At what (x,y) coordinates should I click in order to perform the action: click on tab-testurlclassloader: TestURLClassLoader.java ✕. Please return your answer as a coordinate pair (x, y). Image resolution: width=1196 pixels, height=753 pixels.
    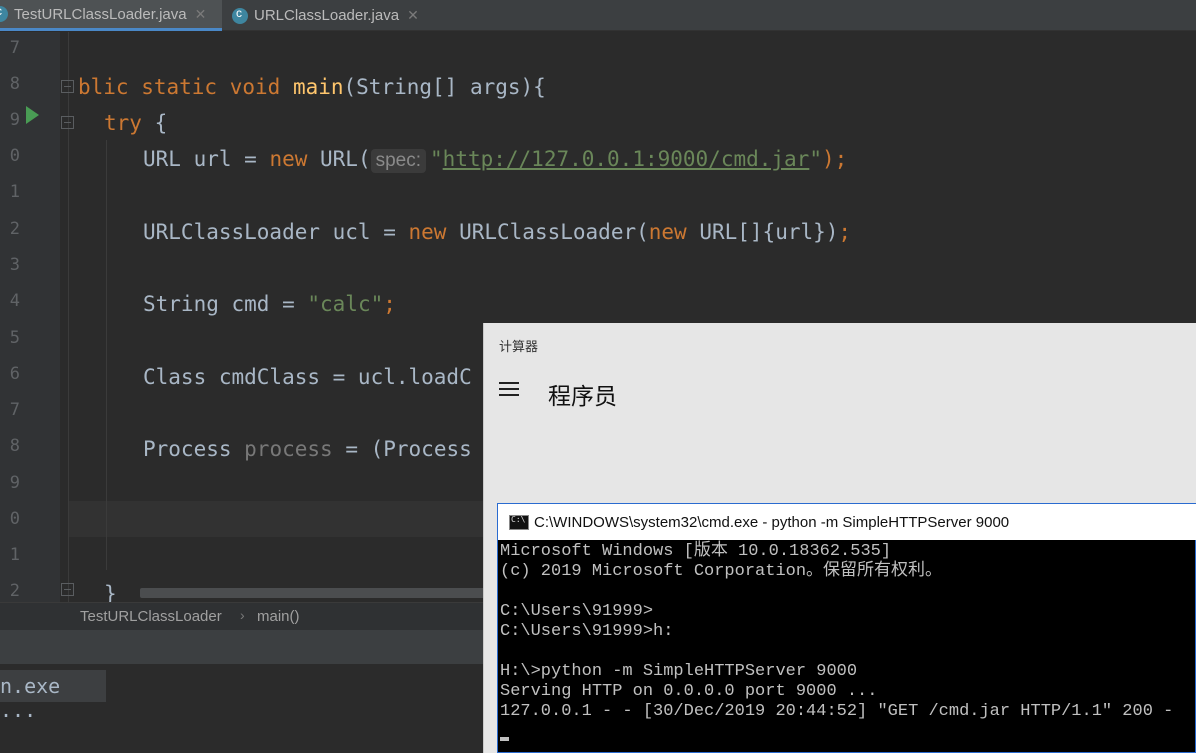
    Looking at the image, I should click on (111, 15).